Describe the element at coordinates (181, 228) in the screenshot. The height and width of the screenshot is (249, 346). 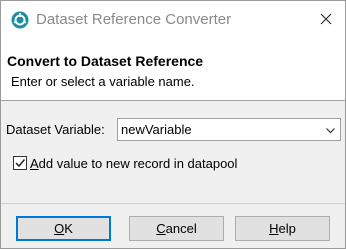
I see `button-label: ancel` at that location.